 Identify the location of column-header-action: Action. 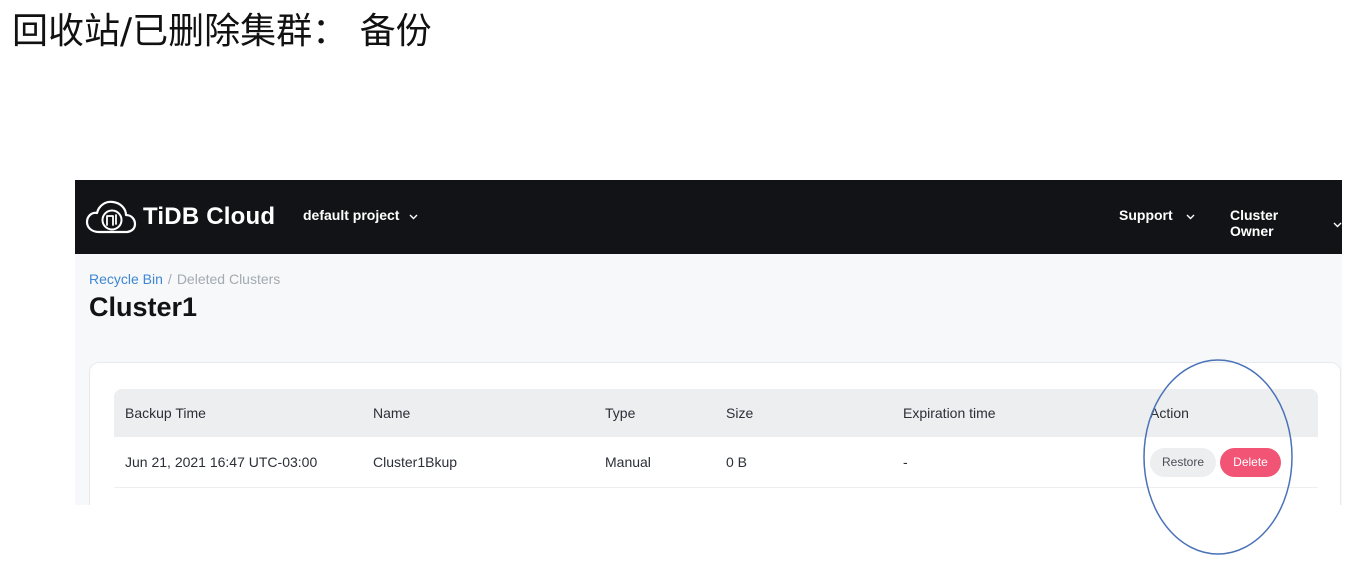
(1169, 413).